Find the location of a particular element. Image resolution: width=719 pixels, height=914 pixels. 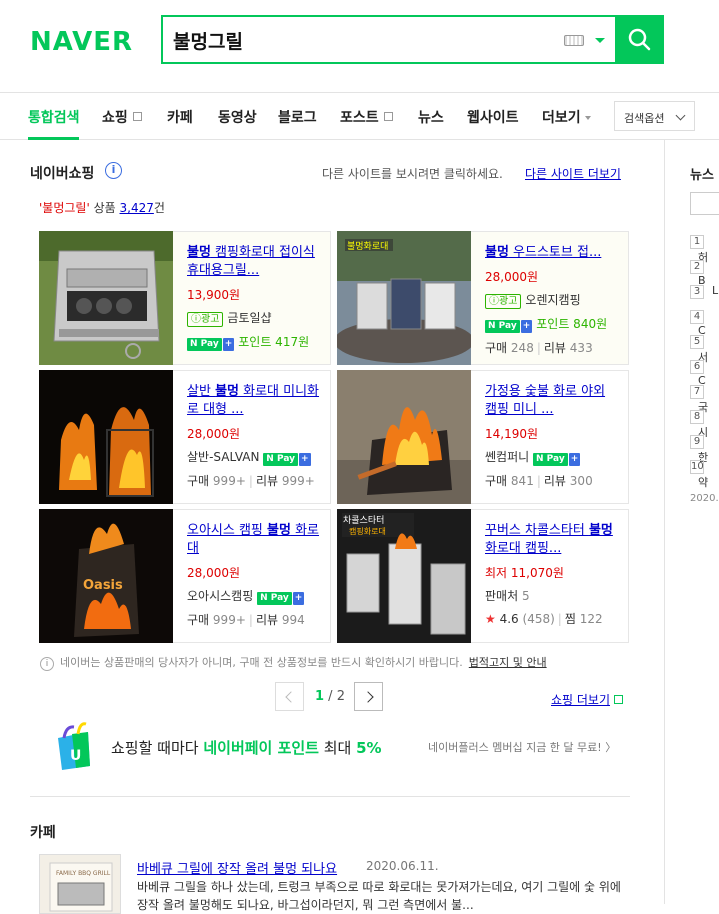

rank-item: 10 약 is located at coordinates (704, 474).